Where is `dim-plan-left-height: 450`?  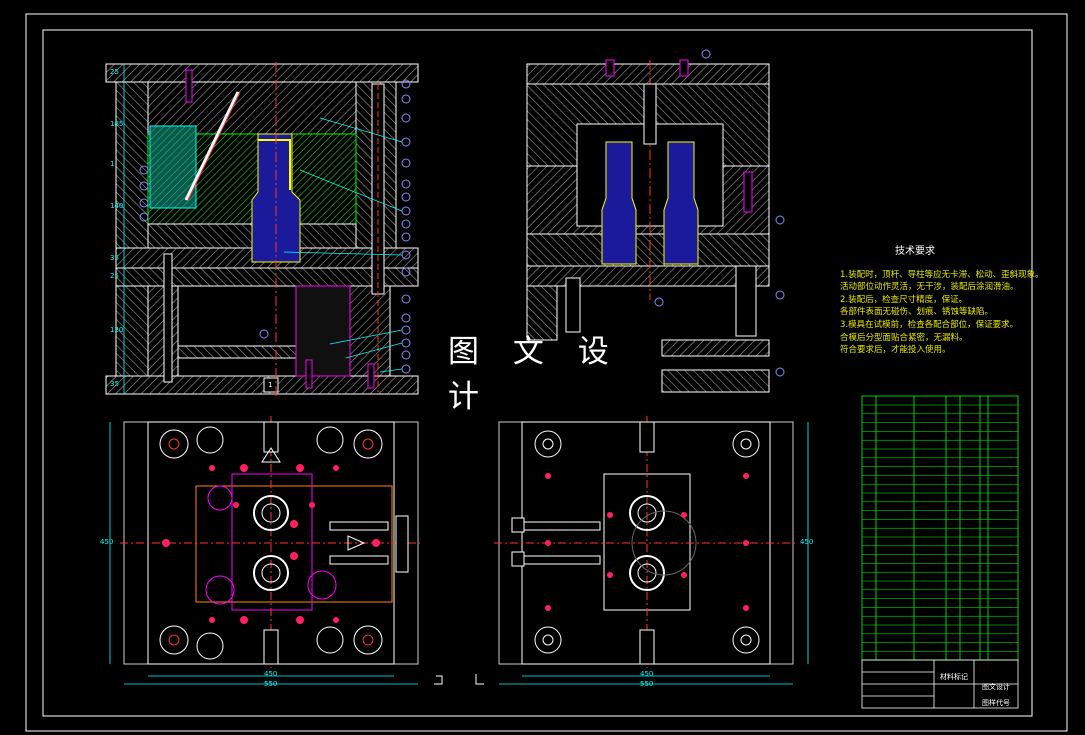 dim-plan-left-height: 450 is located at coordinates (107, 542).